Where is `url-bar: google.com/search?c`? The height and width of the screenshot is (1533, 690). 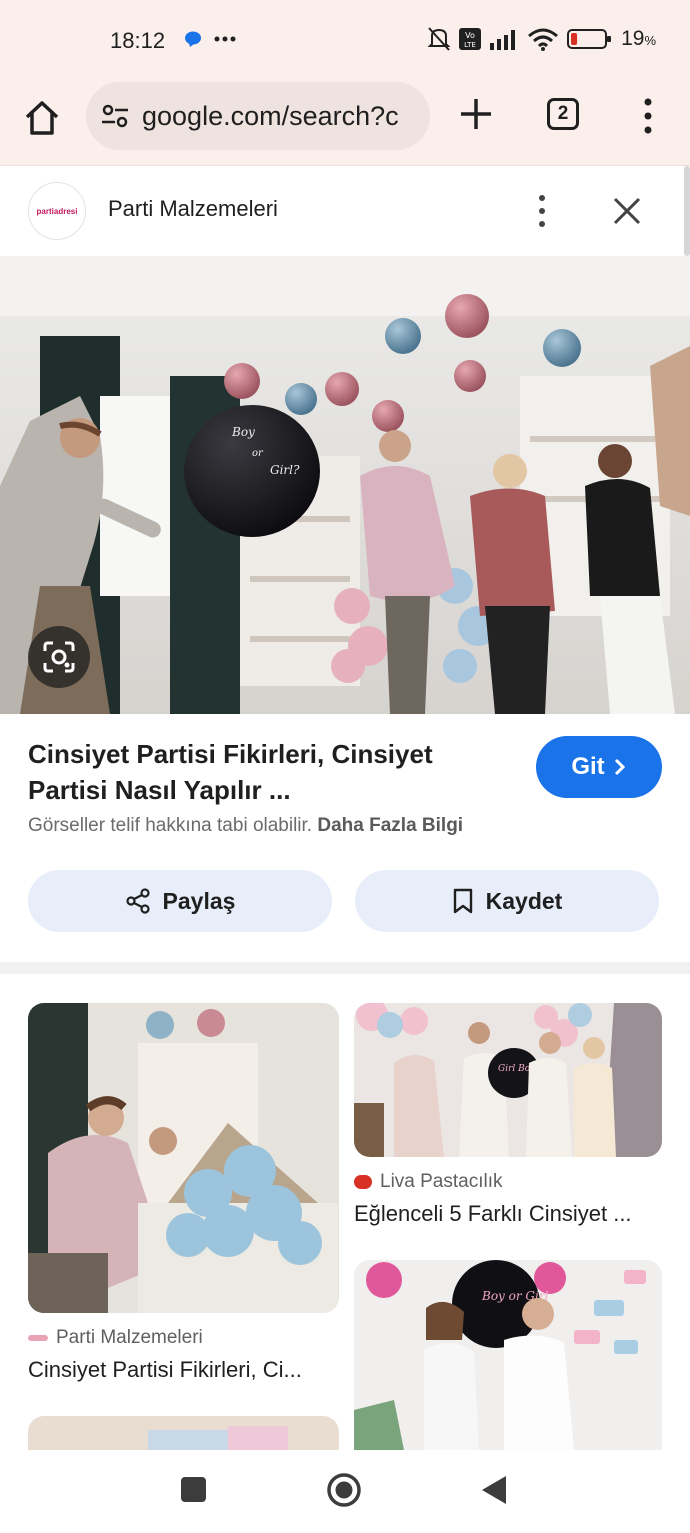
url-bar: google.com/search?c is located at coordinates (258, 116).